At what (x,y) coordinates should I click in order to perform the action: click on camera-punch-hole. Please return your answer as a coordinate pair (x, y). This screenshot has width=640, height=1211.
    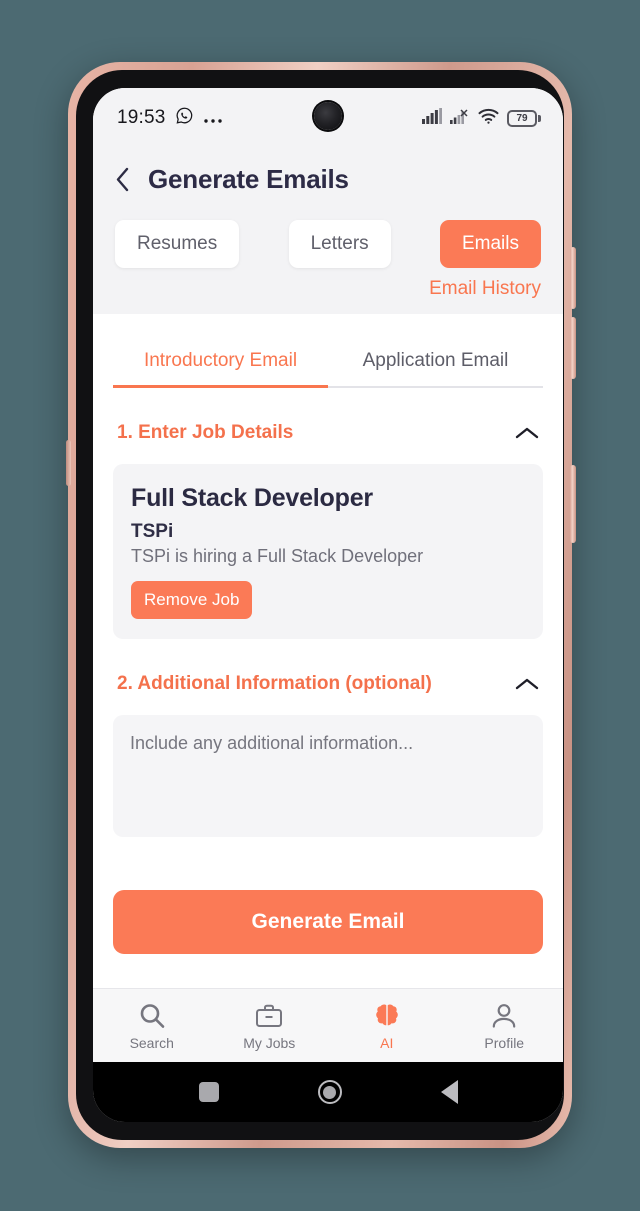
    Looking at the image, I should click on (328, 116).